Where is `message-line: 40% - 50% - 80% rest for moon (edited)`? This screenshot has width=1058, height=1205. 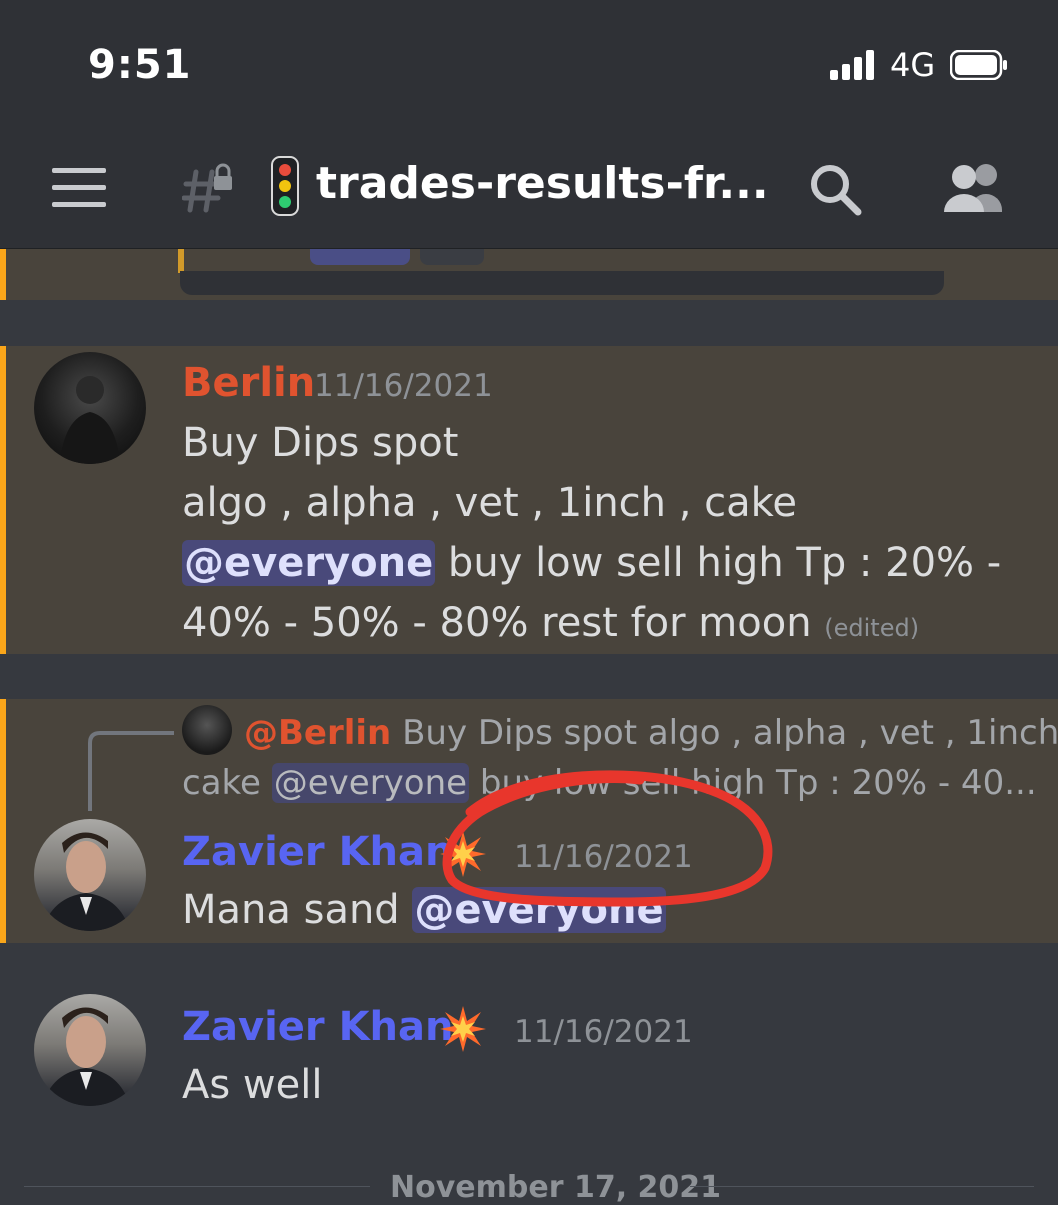 message-line: 40% - 50% - 80% rest for moon (edited) is located at coordinates (550, 623).